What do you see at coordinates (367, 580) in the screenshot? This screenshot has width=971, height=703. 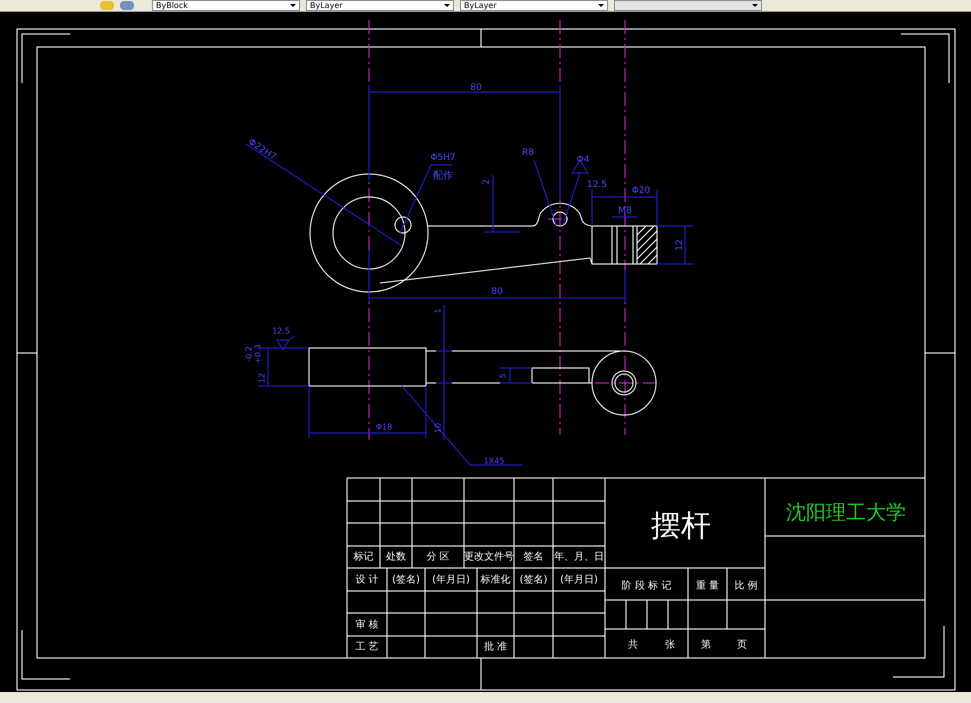 I see `title-block-label: 设 计` at bounding box center [367, 580].